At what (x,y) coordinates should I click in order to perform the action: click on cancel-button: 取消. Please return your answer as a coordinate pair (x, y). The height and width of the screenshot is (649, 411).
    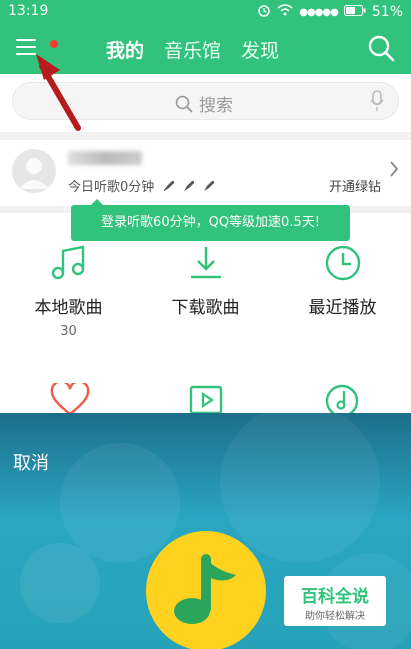
    Looking at the image, I should click on (31, 462).